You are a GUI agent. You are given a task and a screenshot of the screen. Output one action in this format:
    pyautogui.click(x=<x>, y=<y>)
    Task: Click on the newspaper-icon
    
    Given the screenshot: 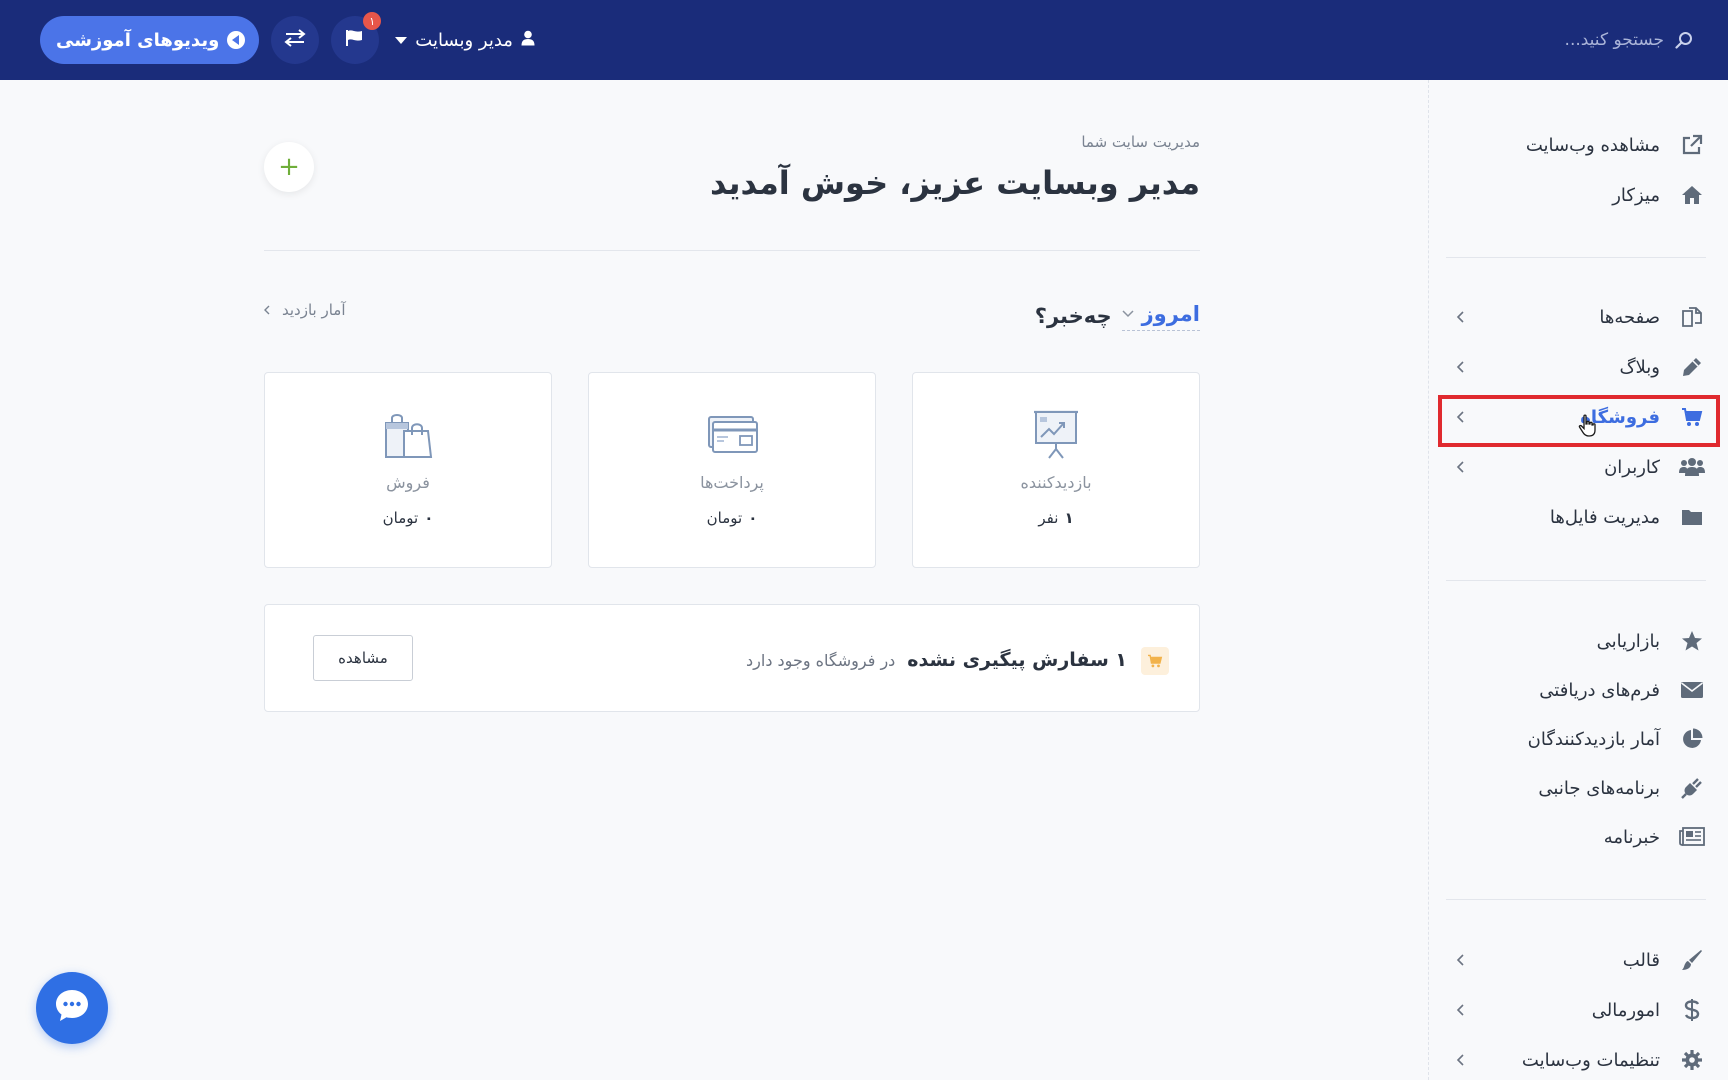 What is the action you would take?
    pyautogui.click(x=1692, y=837)
    